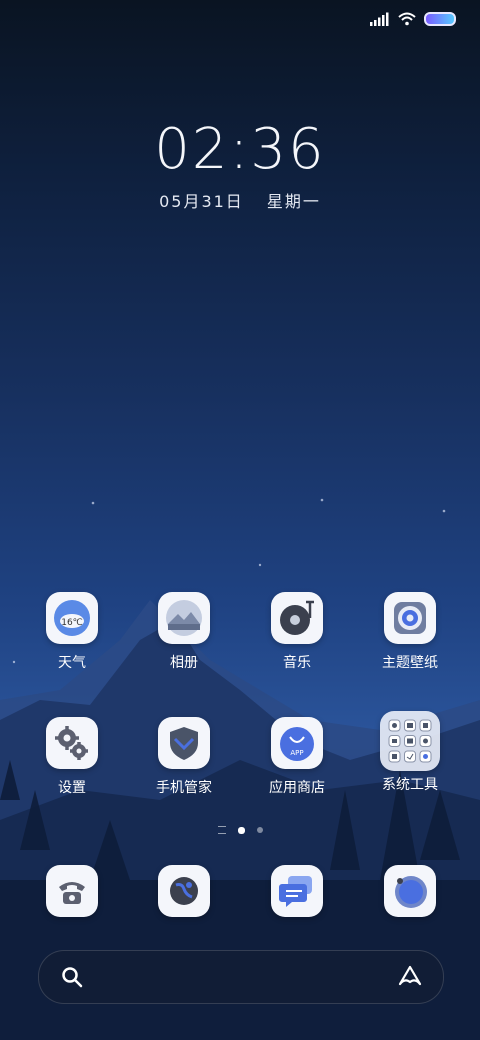  I want to click on dock-messages, so click(297, 891).